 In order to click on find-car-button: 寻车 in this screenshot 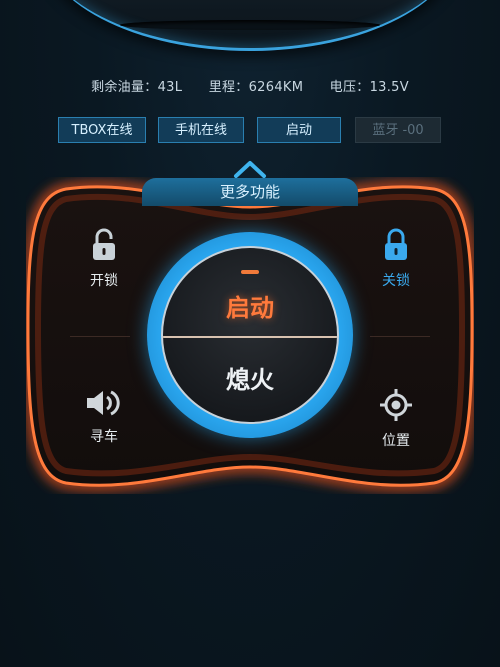, I will do `click(104, 417)`.